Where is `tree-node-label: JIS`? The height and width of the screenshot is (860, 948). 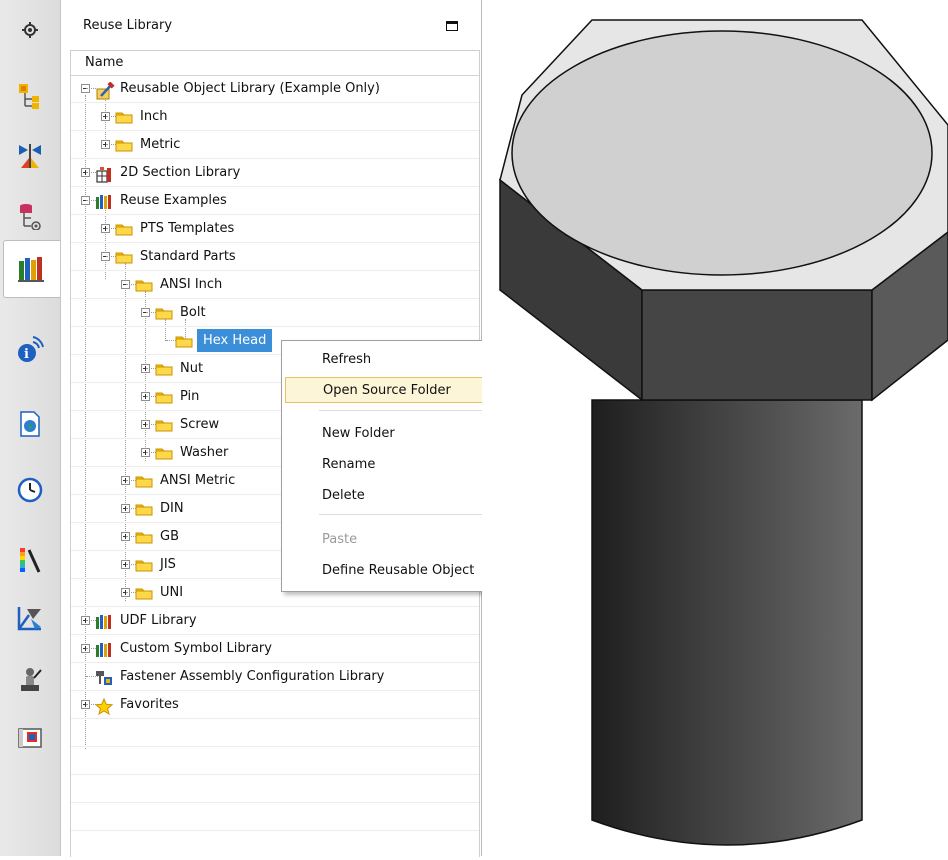
tree-node-label: JIS is located at coordinates (168, 564).